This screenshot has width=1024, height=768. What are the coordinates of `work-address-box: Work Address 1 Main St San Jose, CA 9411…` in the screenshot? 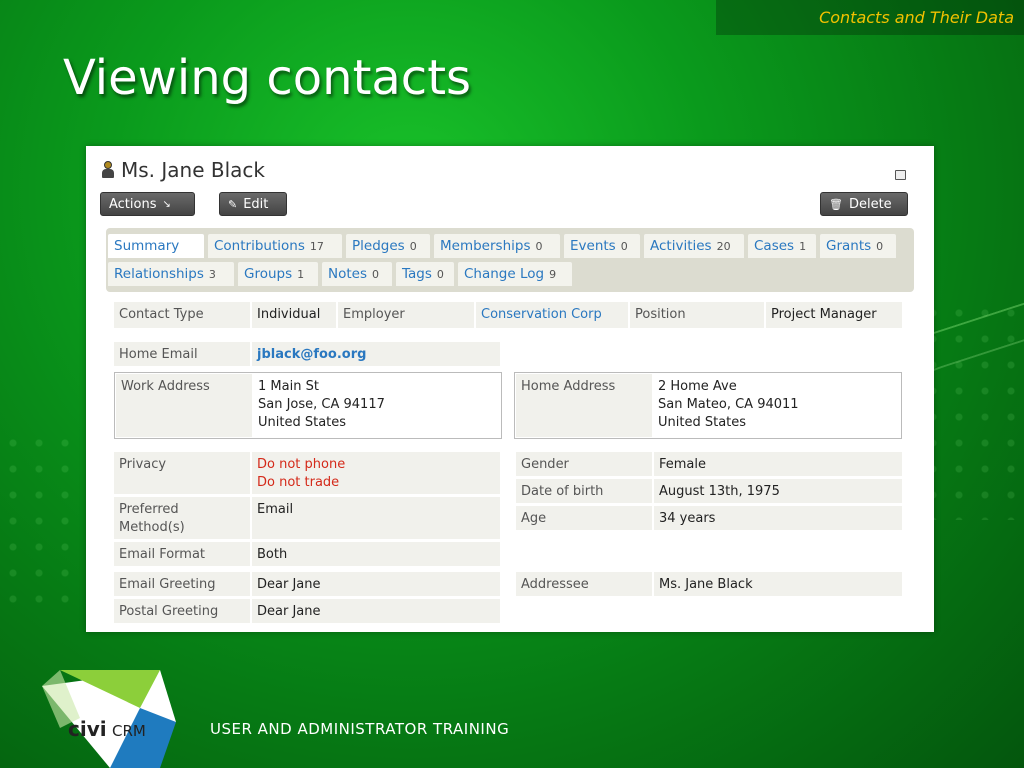 It's located at (308, 405).